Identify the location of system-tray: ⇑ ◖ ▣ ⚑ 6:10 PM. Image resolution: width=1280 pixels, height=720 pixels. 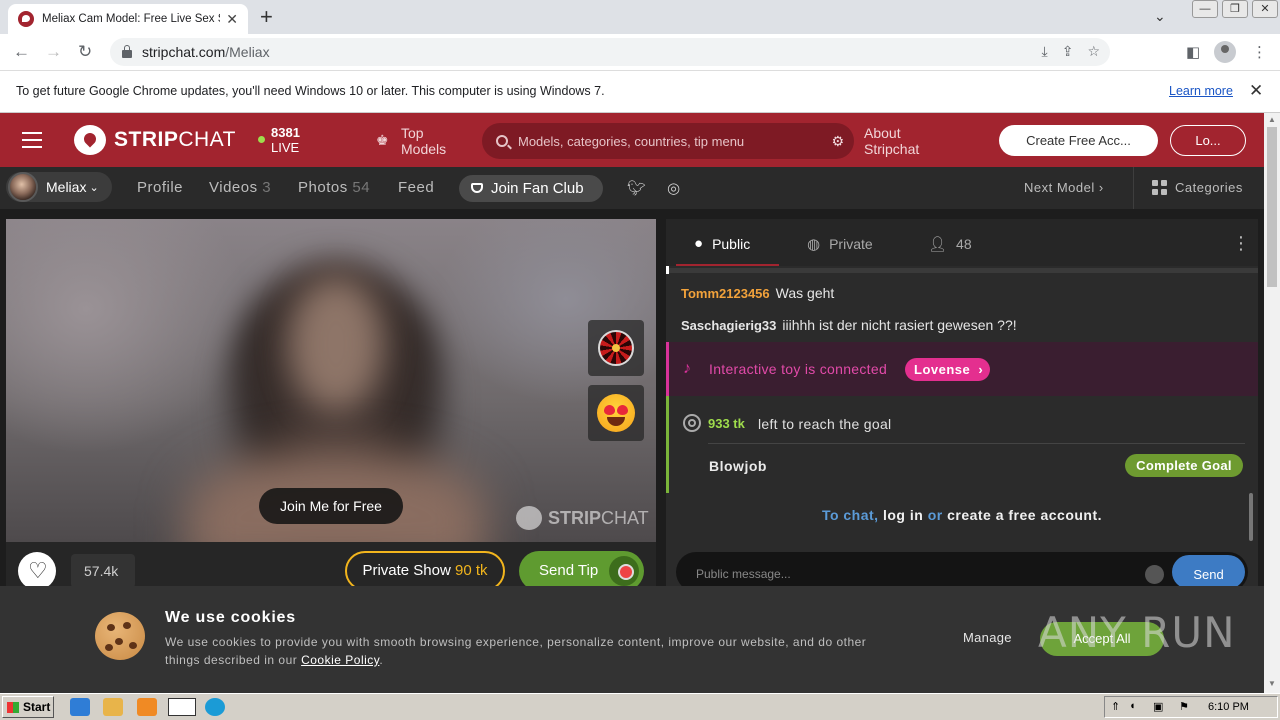
(1191, 707).